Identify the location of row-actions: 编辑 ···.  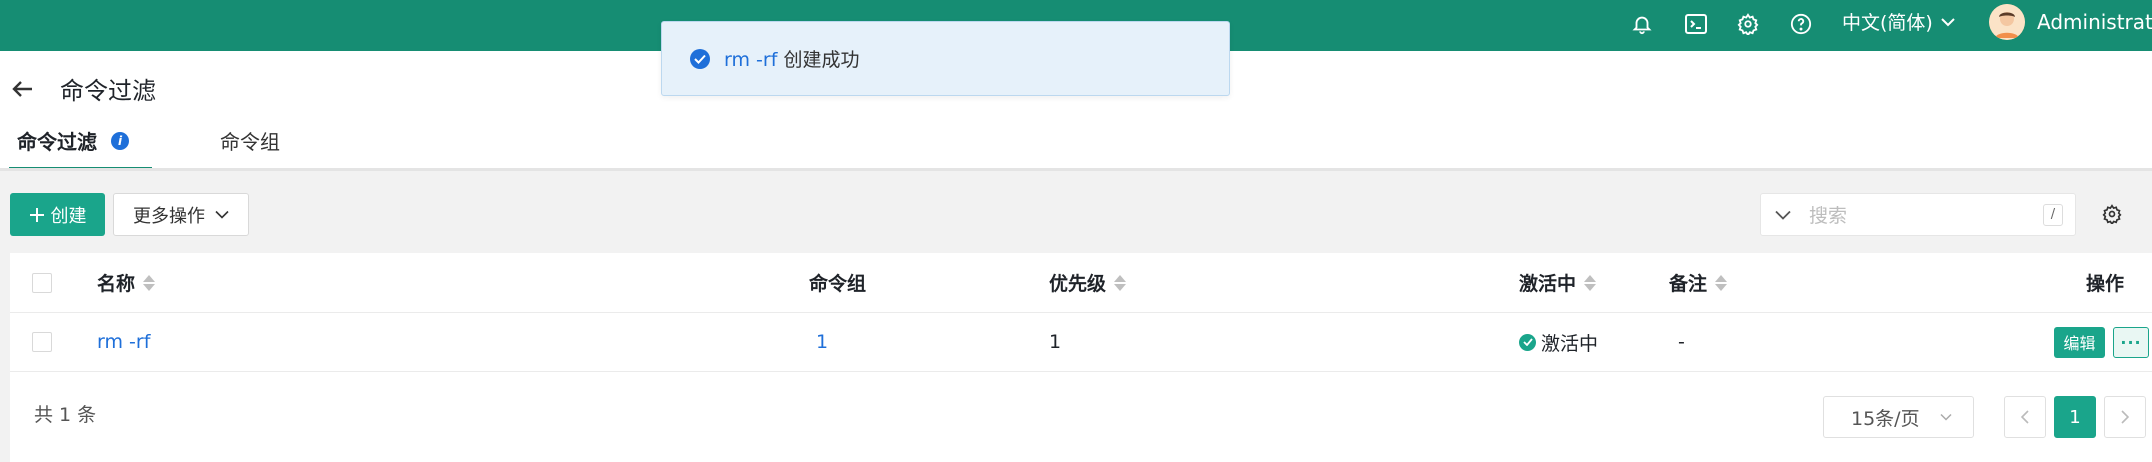
(2101, 342).